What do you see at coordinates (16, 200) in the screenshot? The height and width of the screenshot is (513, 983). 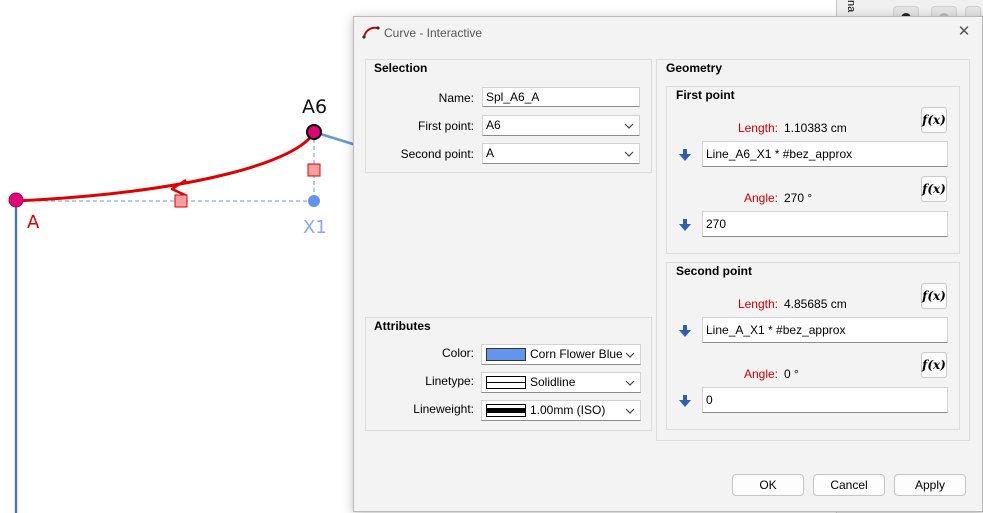 I see `point-a` at bounding box center [16, 200].